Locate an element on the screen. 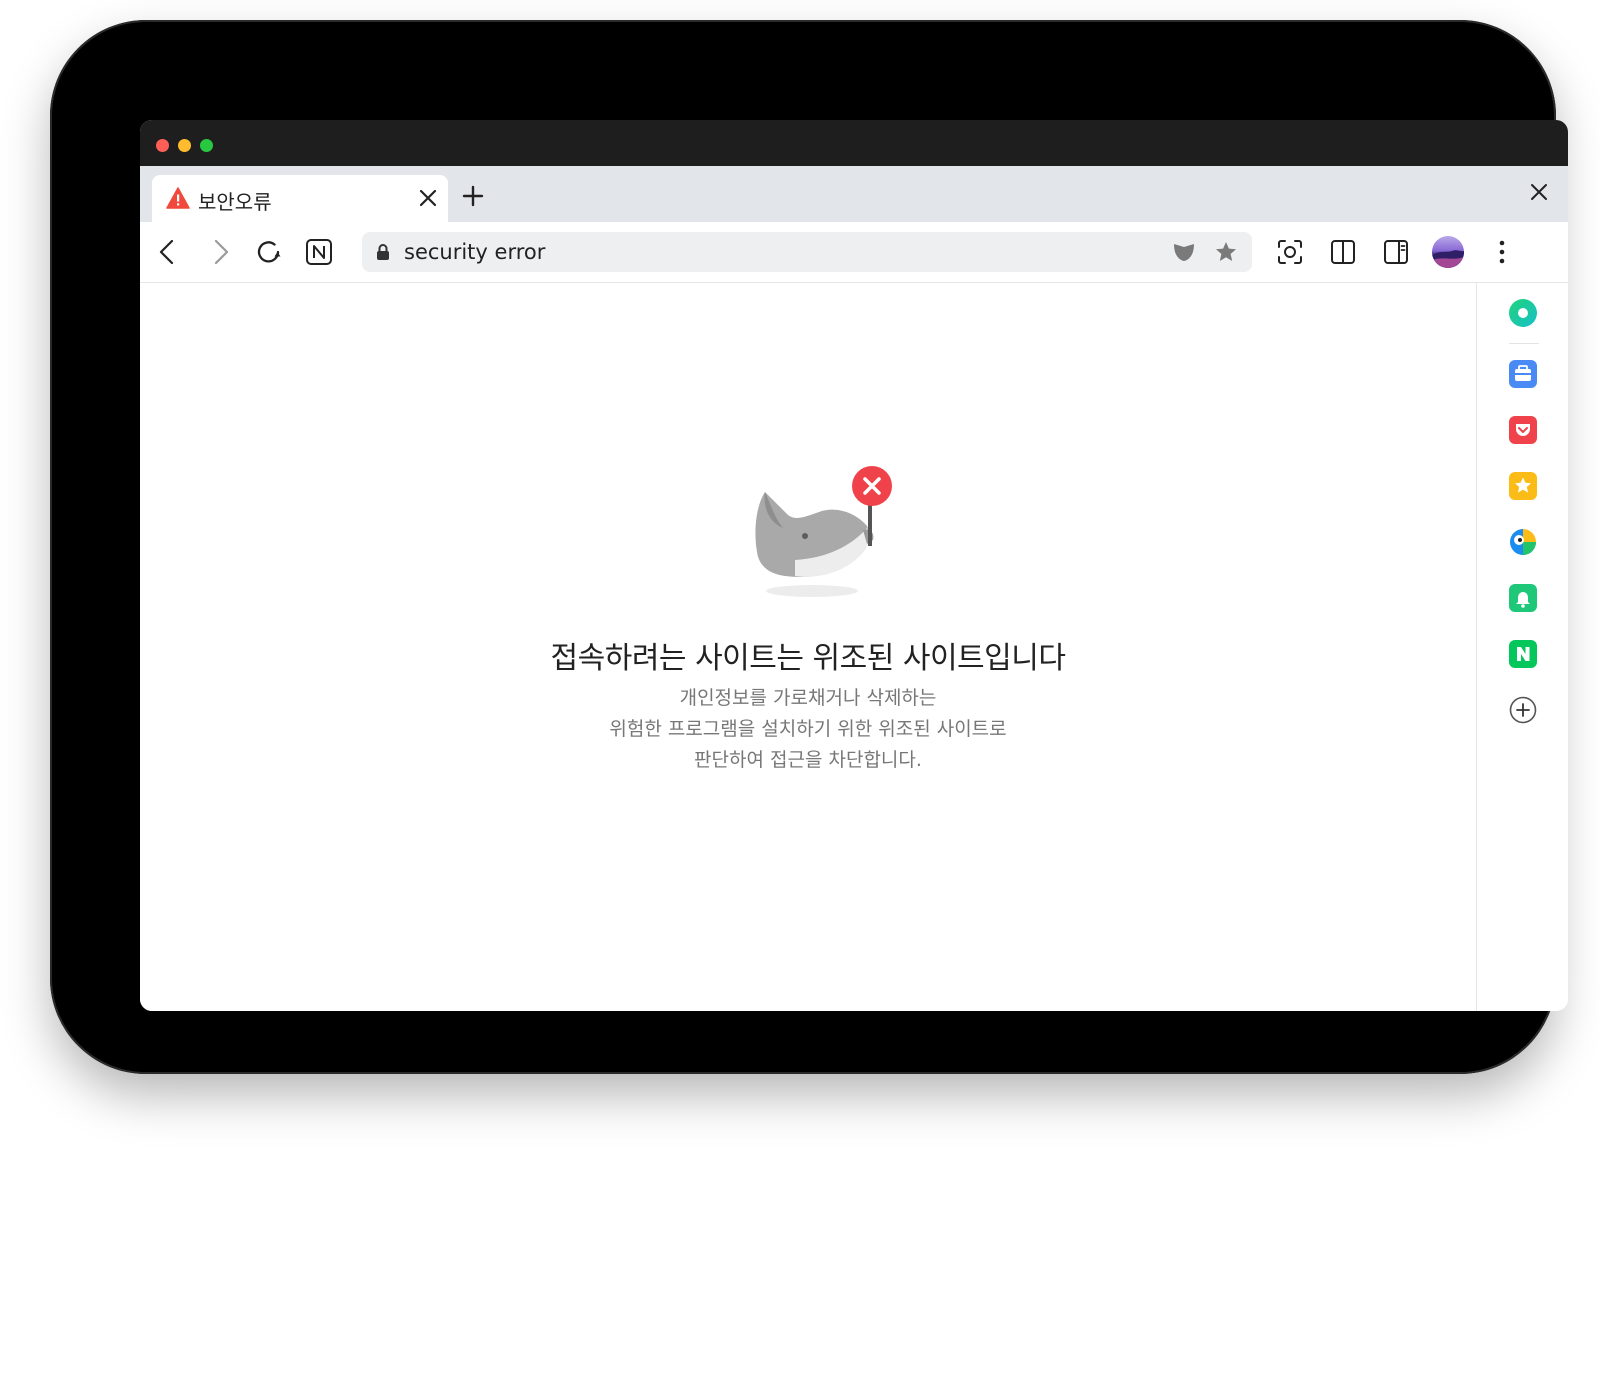 This screenshot has width=1600, height=1400. toolbar: security error is located at coordinates (854, 252).